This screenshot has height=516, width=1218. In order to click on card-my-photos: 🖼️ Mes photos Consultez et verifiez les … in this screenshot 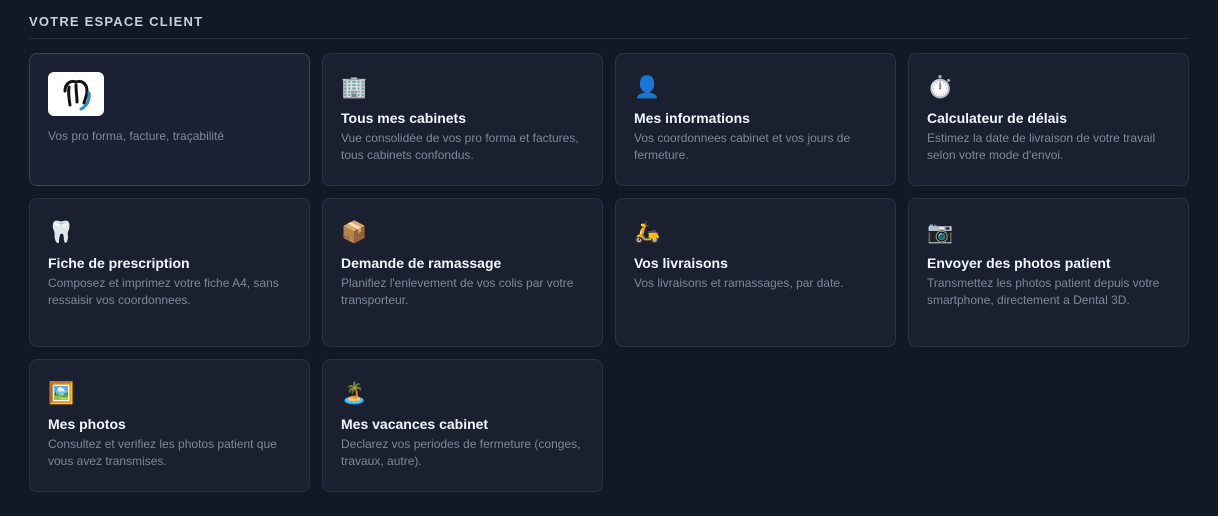, I will do `click(169, 425)`.